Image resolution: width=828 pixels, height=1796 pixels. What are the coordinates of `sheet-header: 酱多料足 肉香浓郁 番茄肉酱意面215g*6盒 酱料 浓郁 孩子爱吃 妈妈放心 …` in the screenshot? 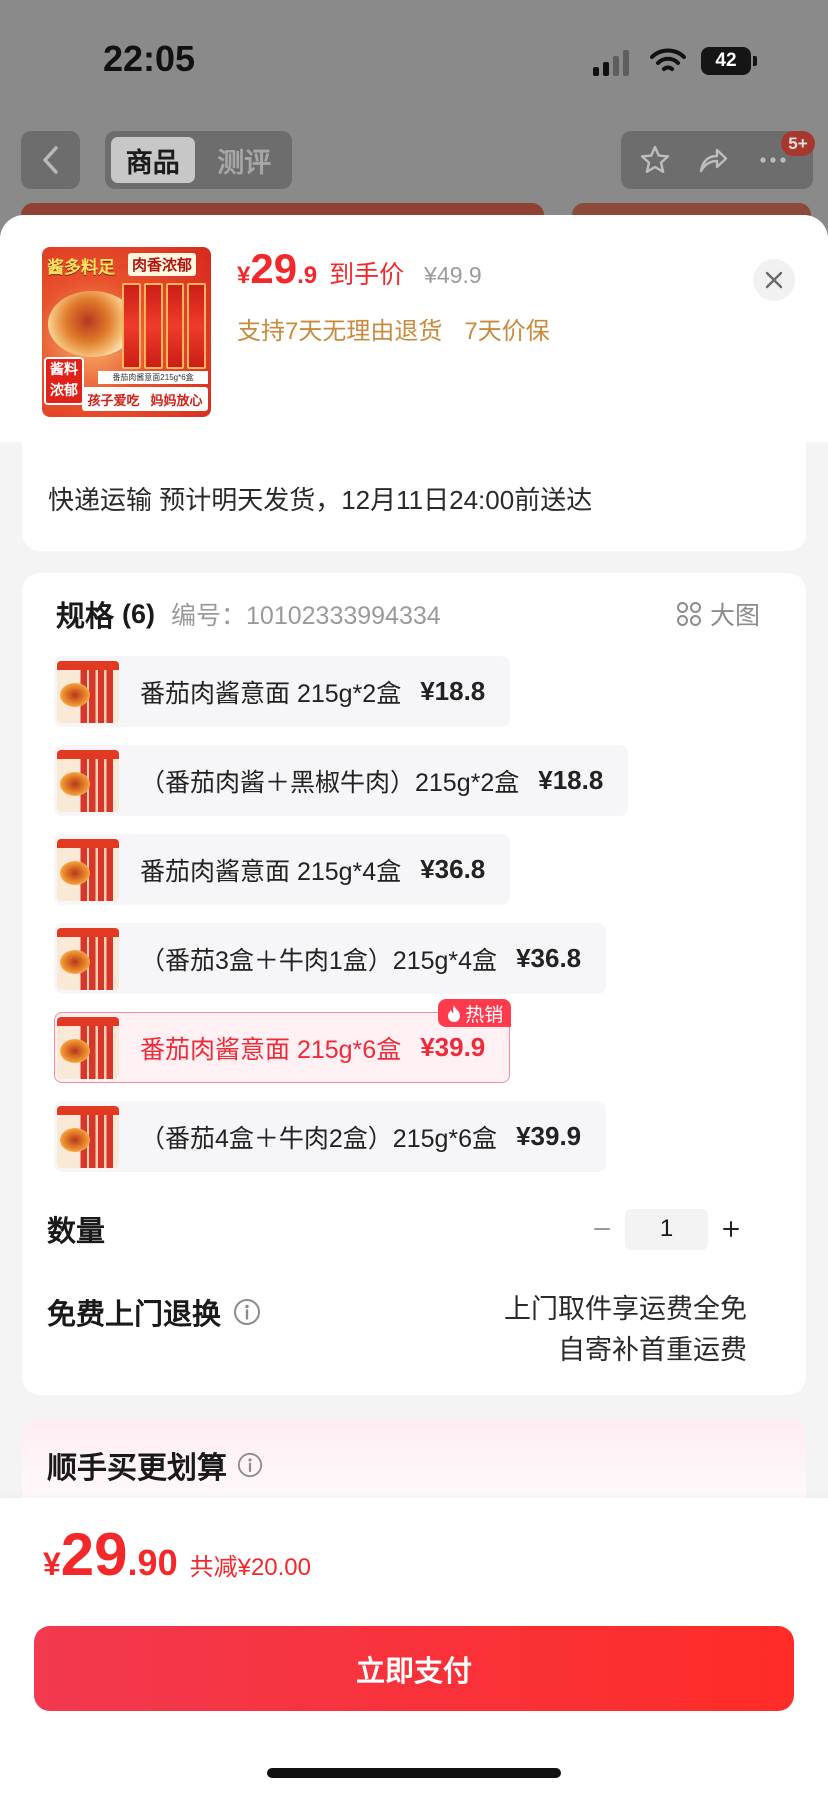 It's located at (414, 328).